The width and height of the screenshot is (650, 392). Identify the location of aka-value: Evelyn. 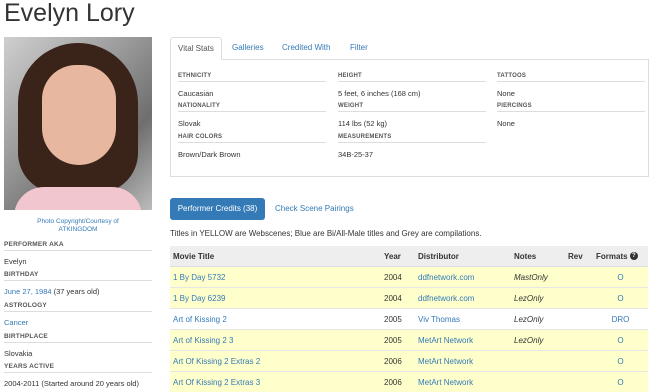
(15, 261).